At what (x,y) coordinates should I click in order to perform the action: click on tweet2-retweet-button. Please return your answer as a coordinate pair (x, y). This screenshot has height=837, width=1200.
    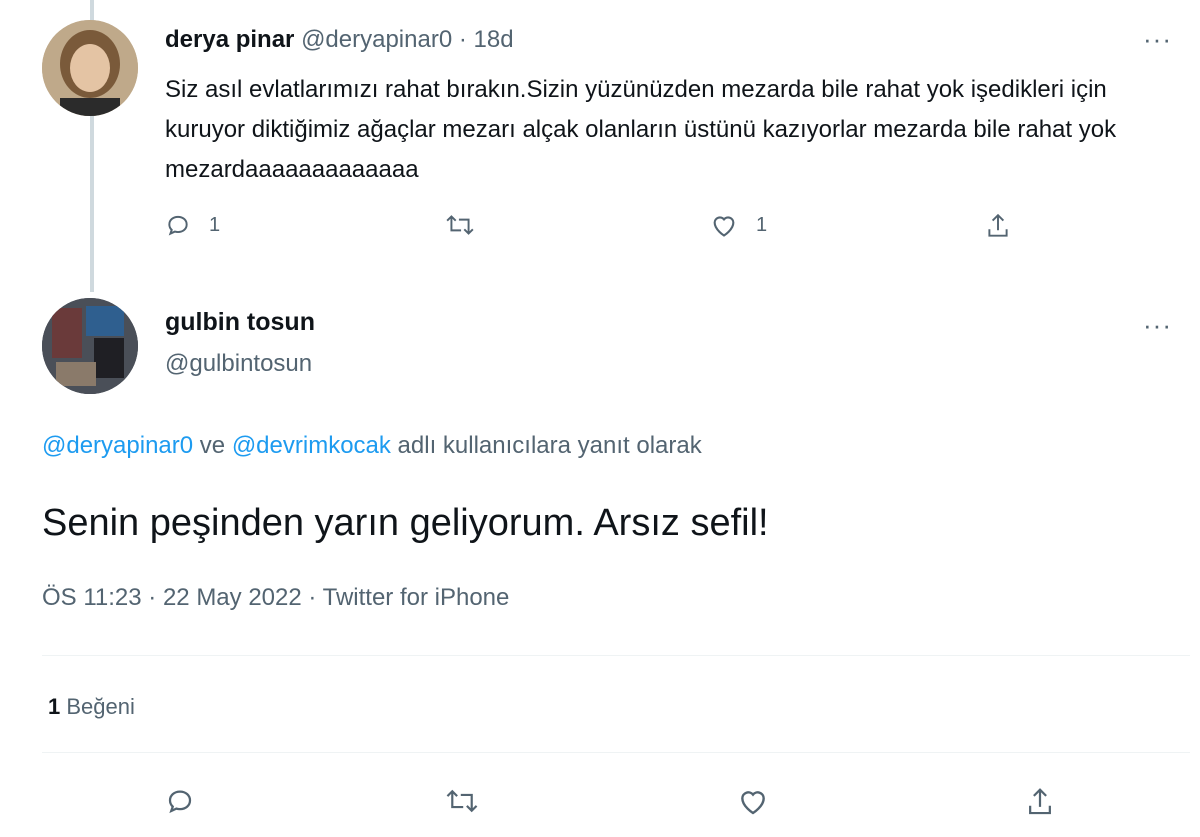
    Looking at the image, I should click on (462, 801).